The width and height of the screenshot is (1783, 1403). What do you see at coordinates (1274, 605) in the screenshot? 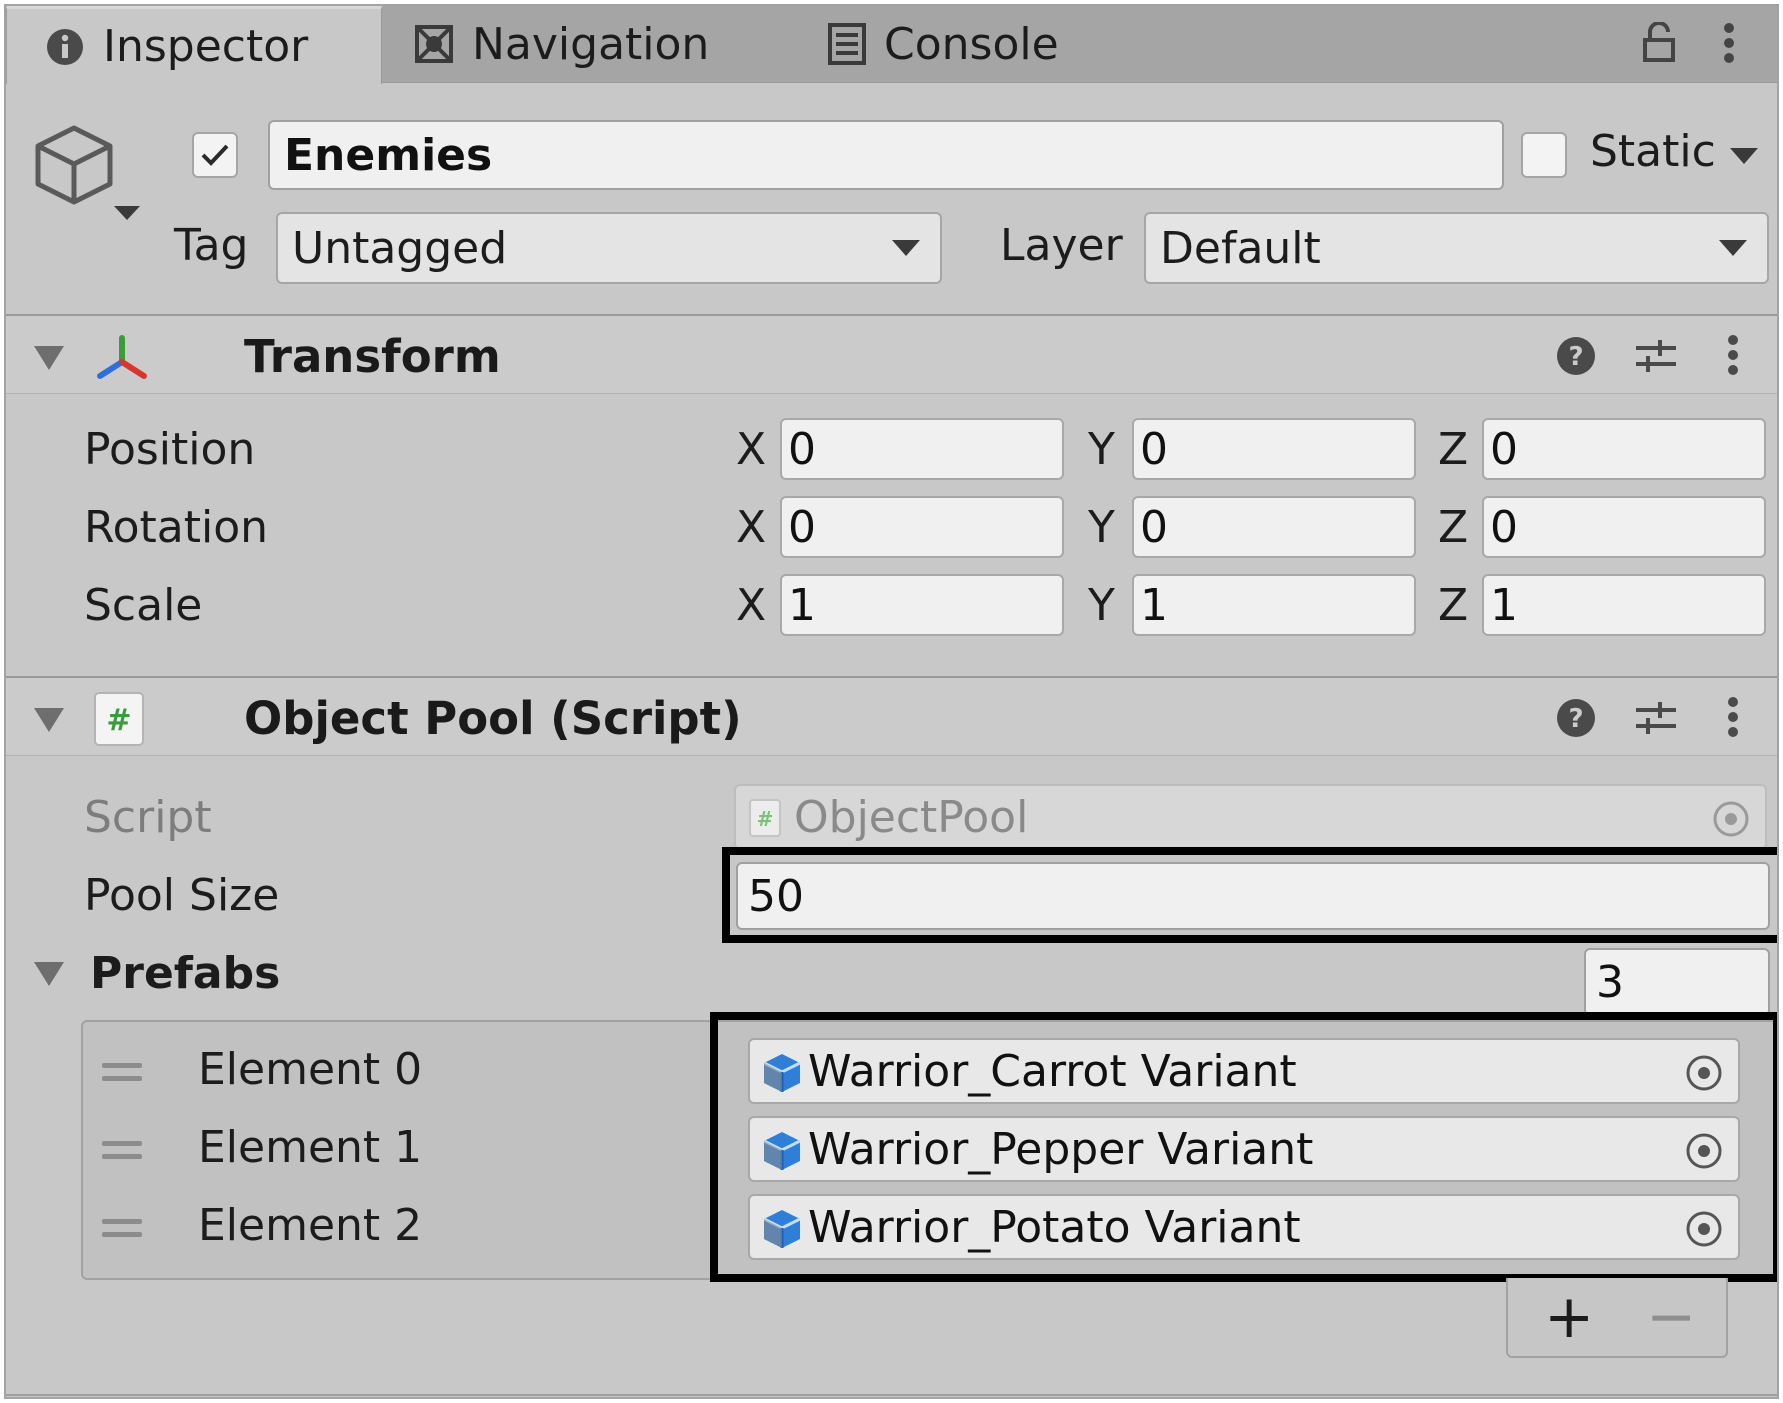
I see `scale-y-field: 1` at bounding box center [1274, 605].